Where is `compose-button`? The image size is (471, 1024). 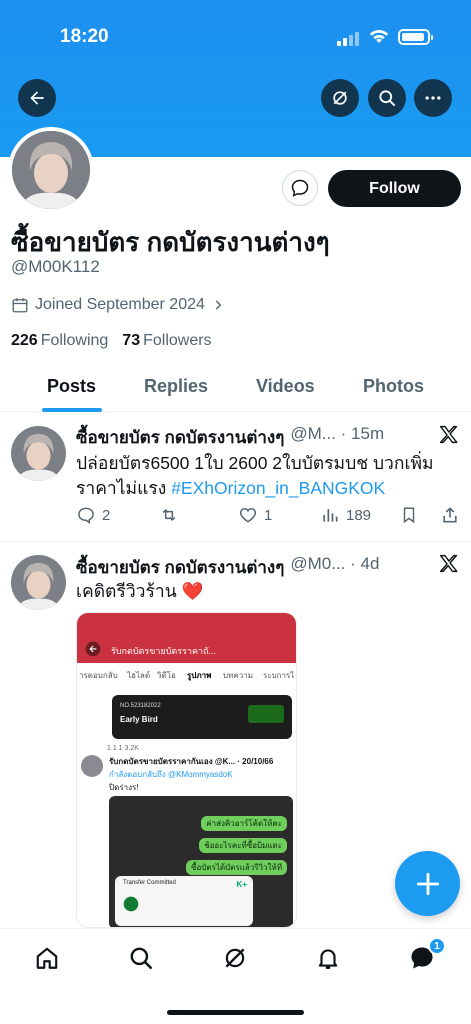 compose-button is located at coordinates (427, 883).